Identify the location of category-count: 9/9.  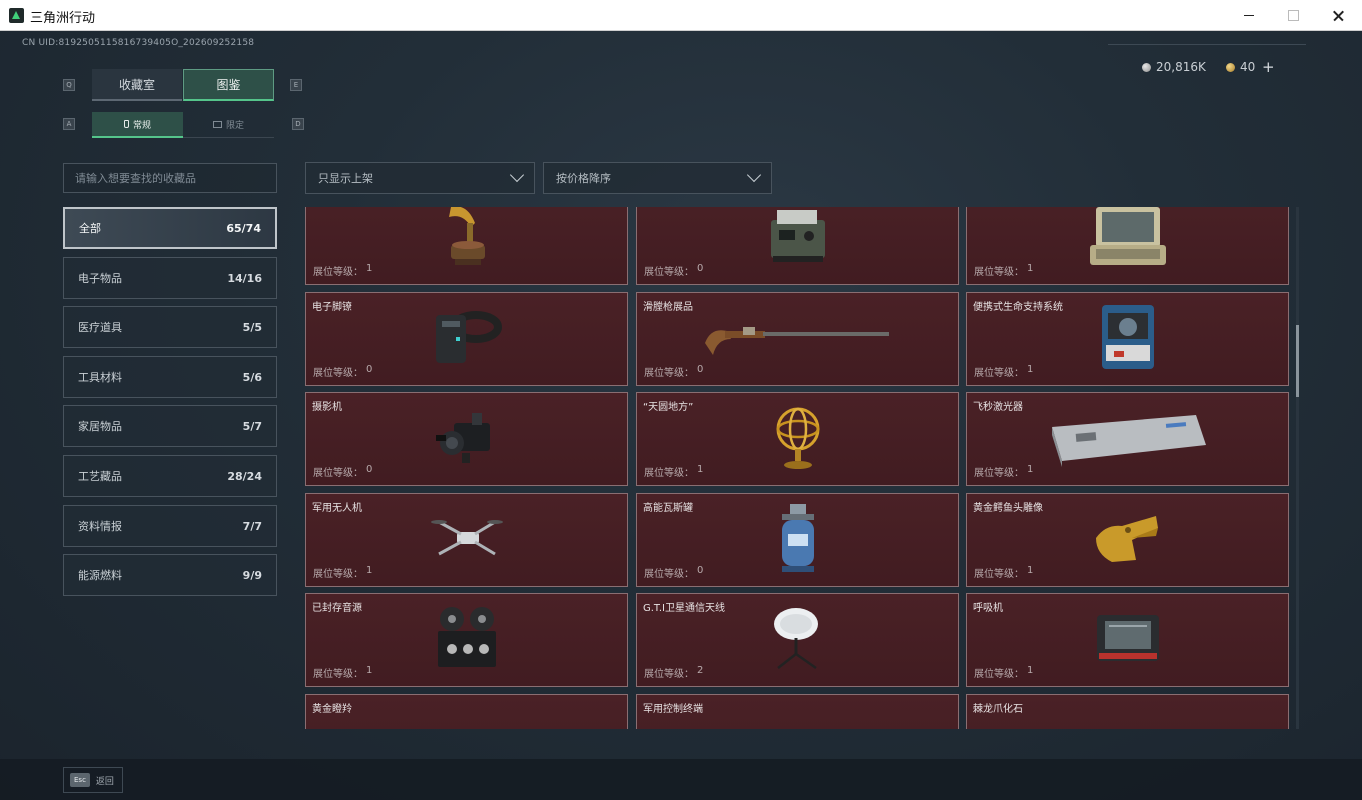
(252, 575).